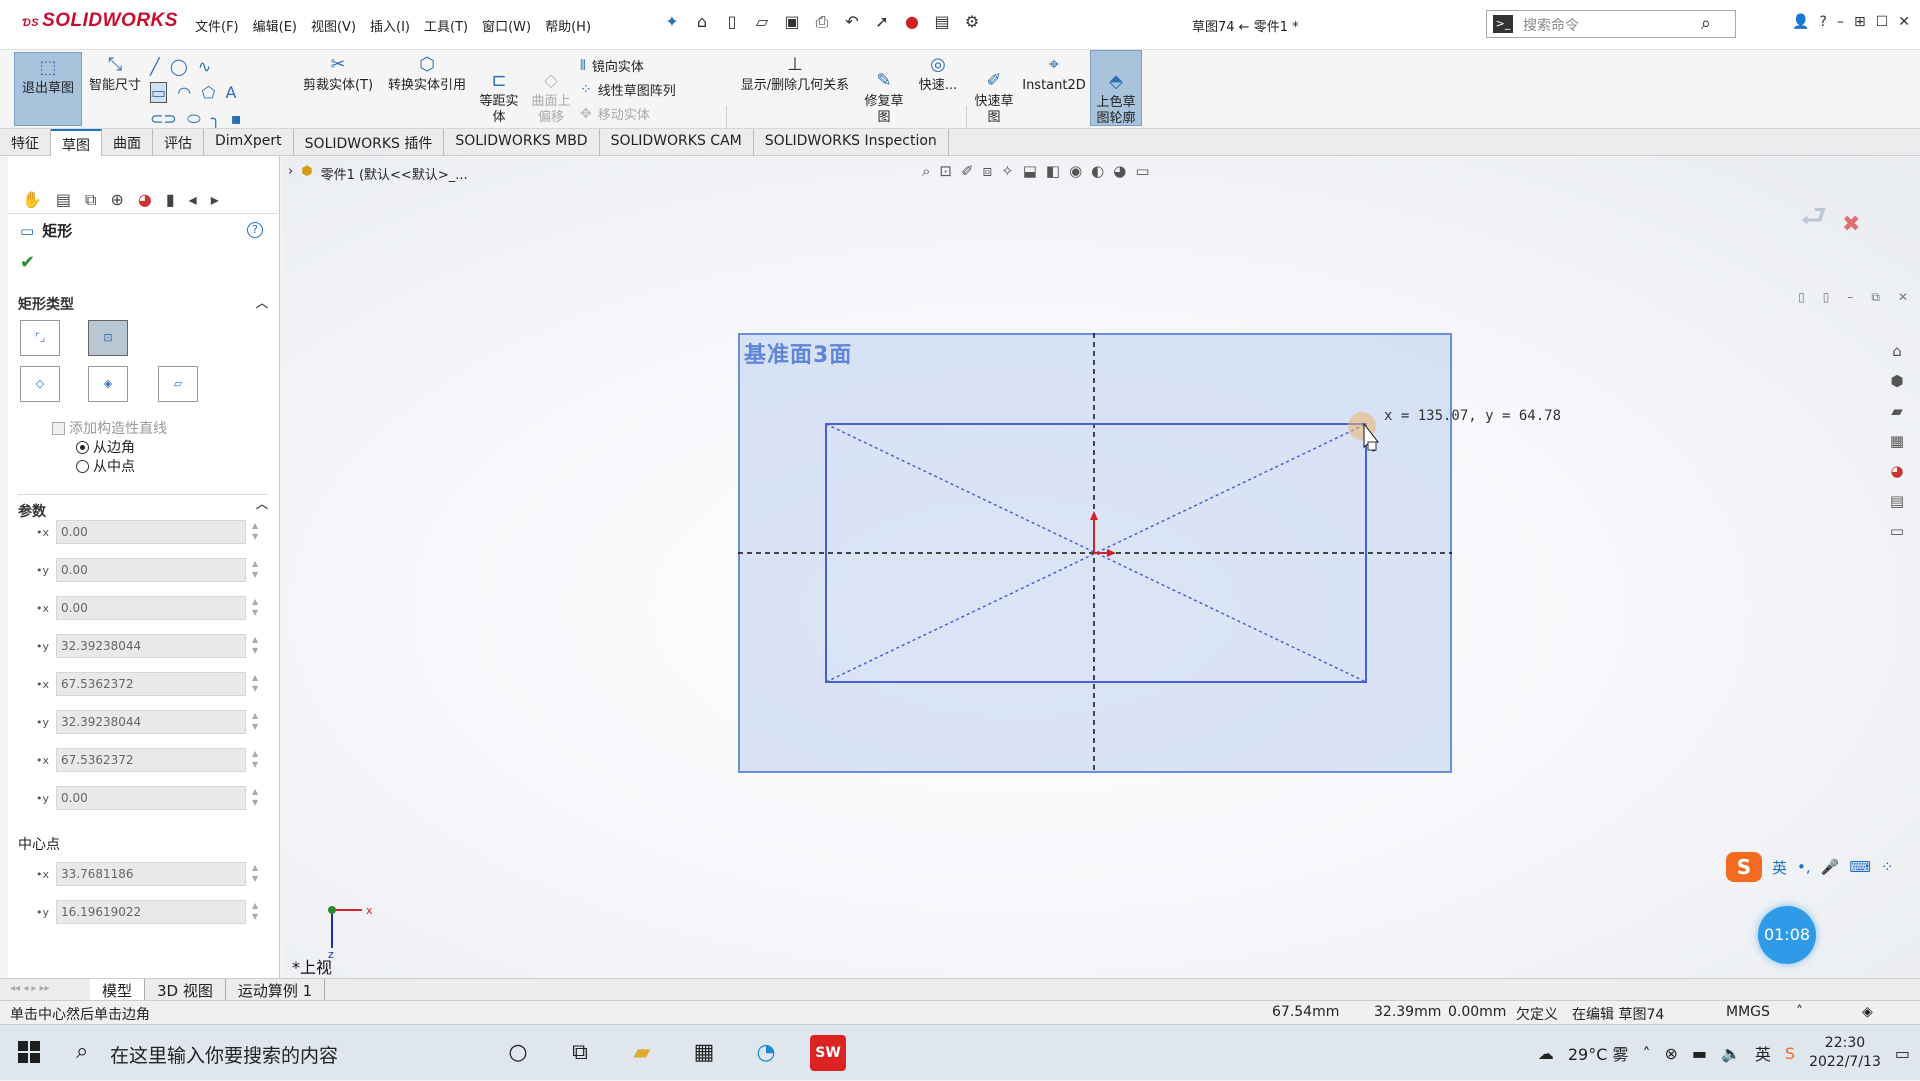  Describe the element at coordinates (143, 875) in the screenshot. I see `center-x-field: •x 33.7681186 ▲ ▼` at that location.